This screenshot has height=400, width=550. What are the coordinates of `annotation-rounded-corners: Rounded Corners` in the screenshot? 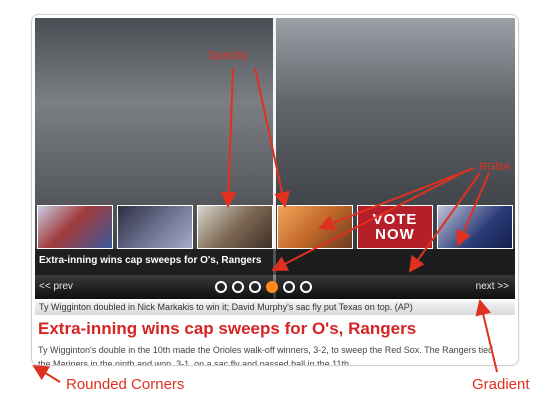 It's located at (125, 384).